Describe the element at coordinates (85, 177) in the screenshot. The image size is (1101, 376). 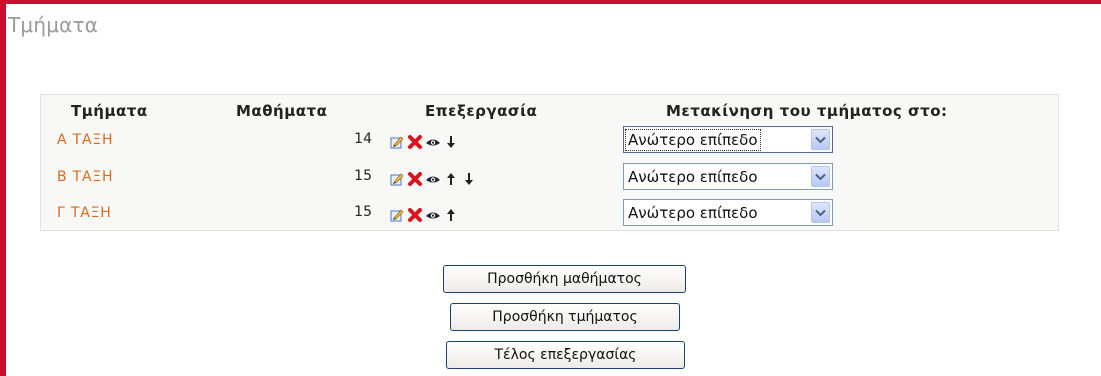
I see `category-link: Β ΤΑΞΗ` at that location.